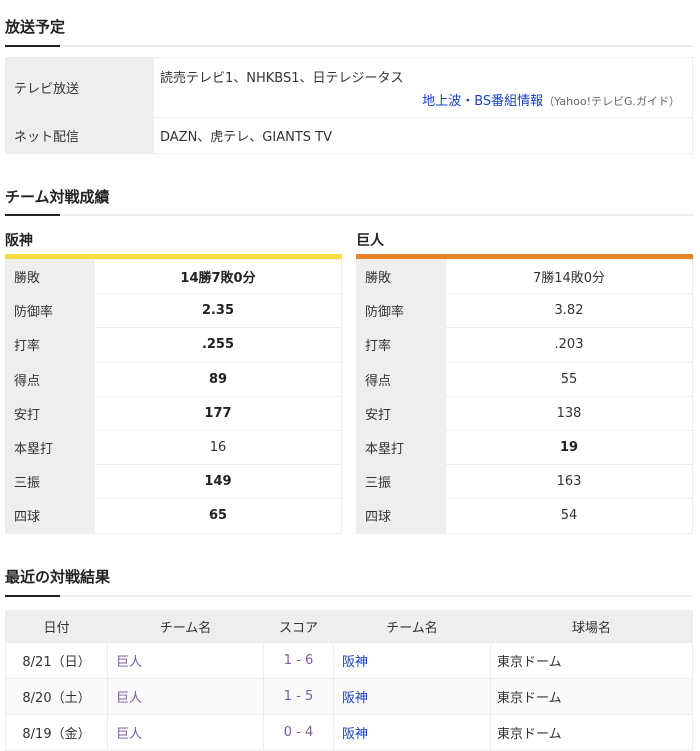 The width and height of the screenshot is (700, 751). I want to click on stat-value: 14勝7敗0分, so click(218, 276).